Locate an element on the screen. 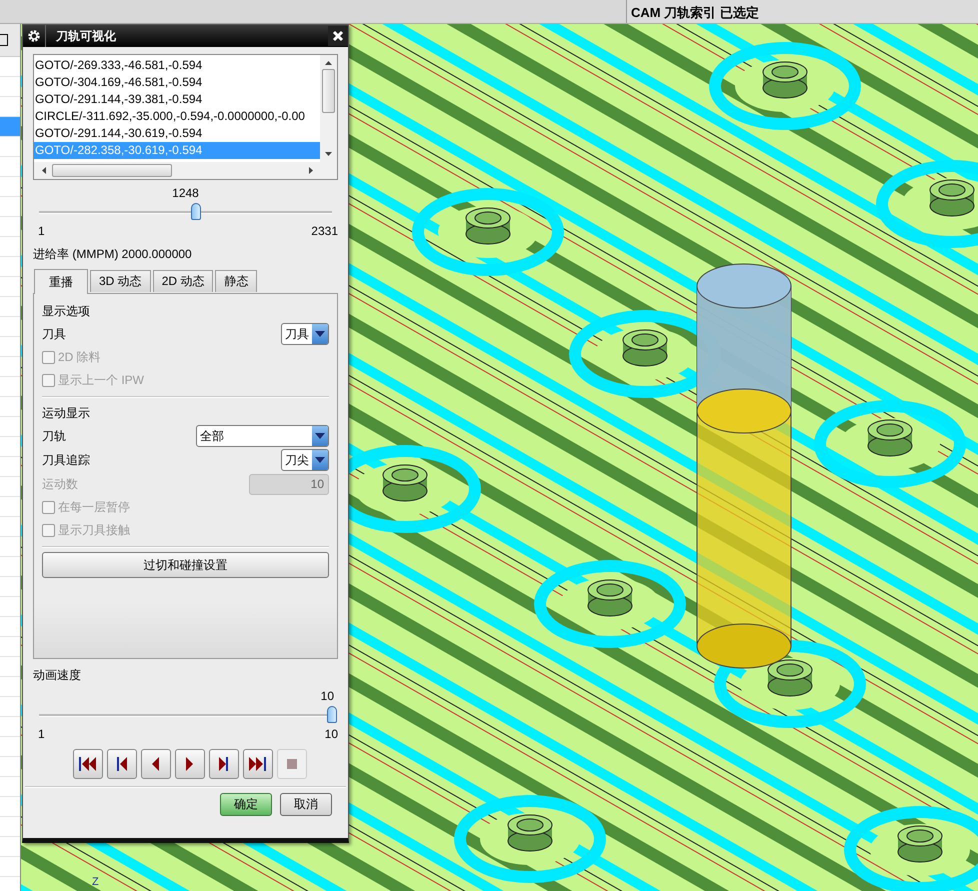  reverse-icon is located at coordinates (155, 764).